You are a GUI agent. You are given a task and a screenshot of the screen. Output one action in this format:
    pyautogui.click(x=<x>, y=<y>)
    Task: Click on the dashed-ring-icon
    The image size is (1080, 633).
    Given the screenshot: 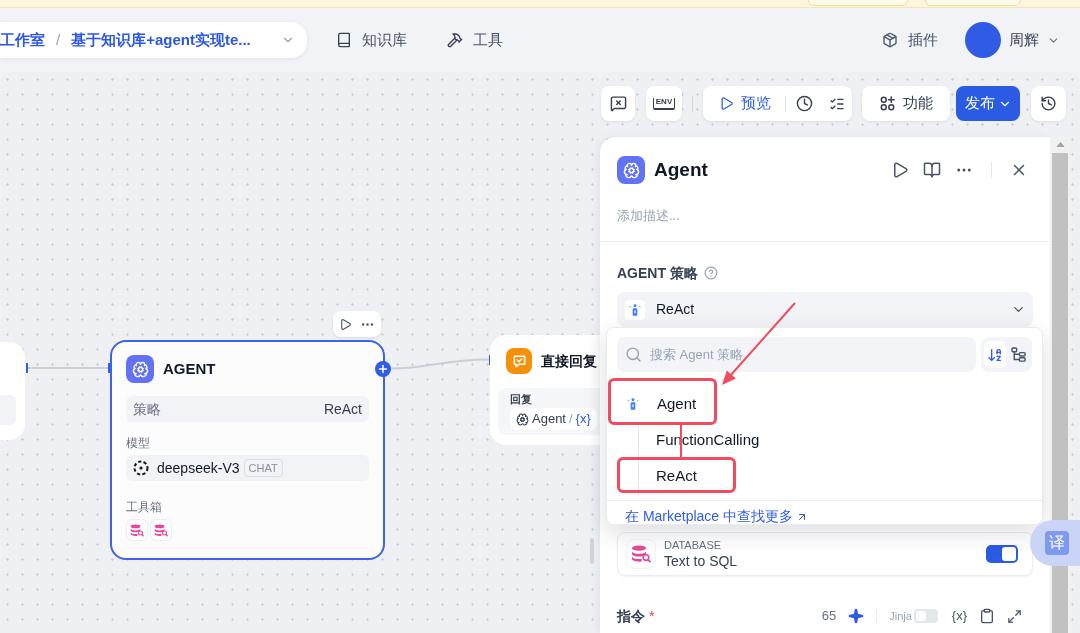 What is the action you would take?
    pyautogui.click(x=141, y=468)
    